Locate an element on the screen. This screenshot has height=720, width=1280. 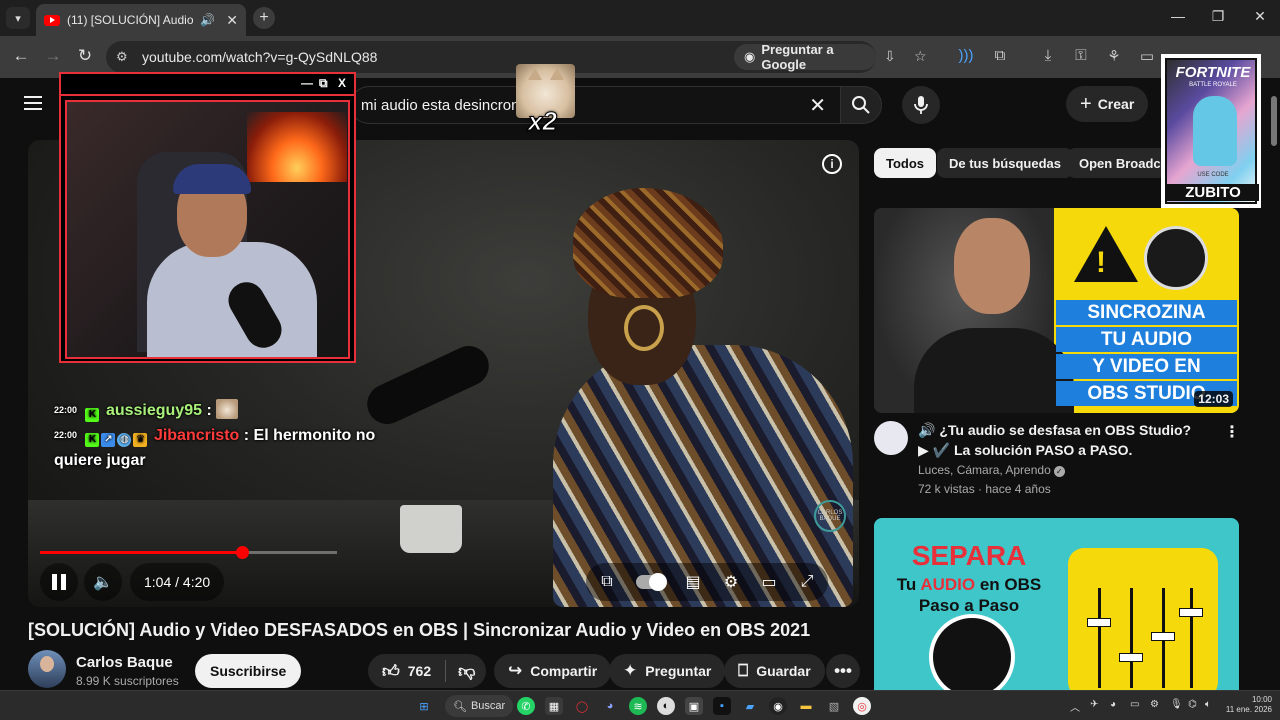
chat-text: : is located at coordinates (209, 410).